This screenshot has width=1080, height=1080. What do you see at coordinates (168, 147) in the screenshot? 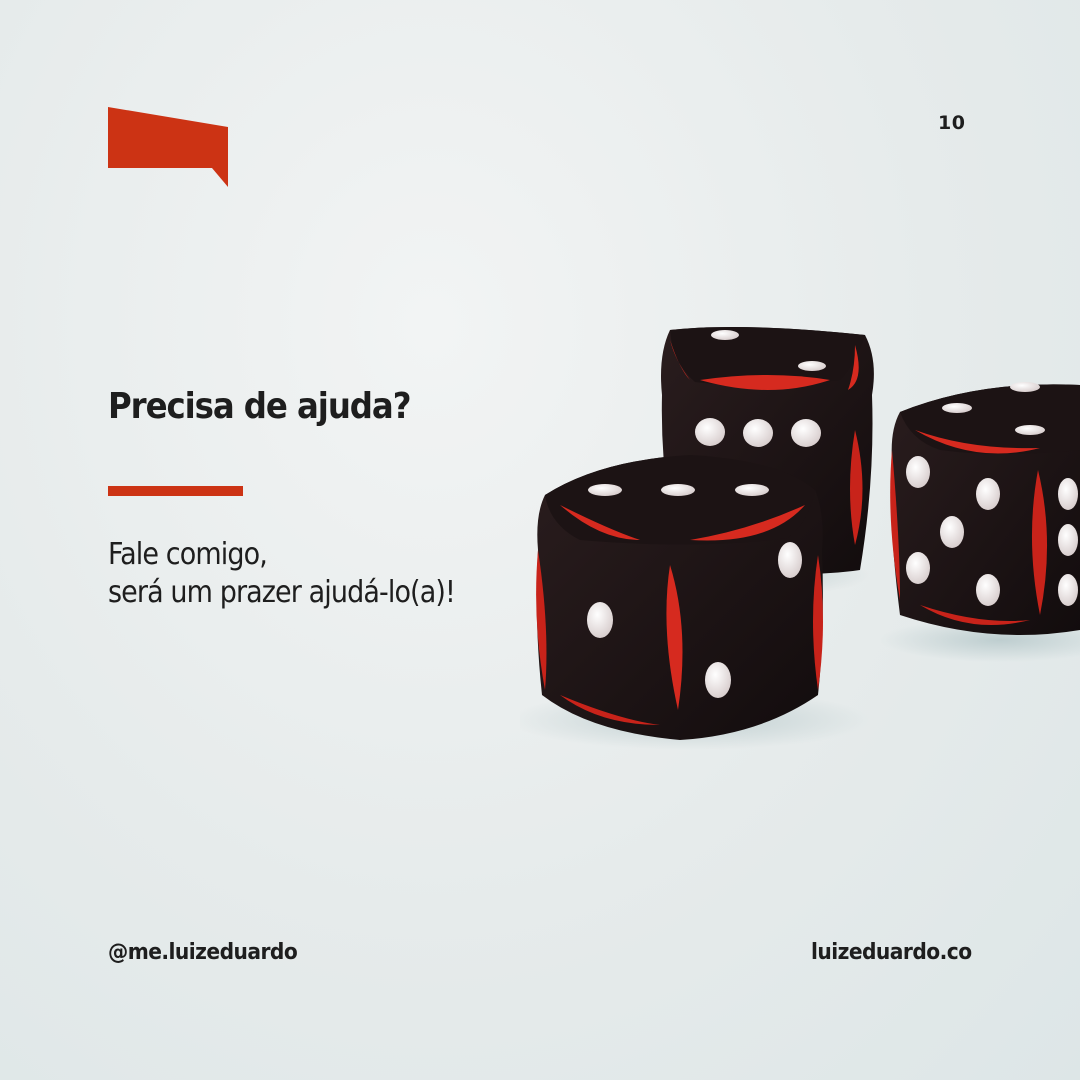
I see `brand-logo-icon` at bounding box center [168, 147].